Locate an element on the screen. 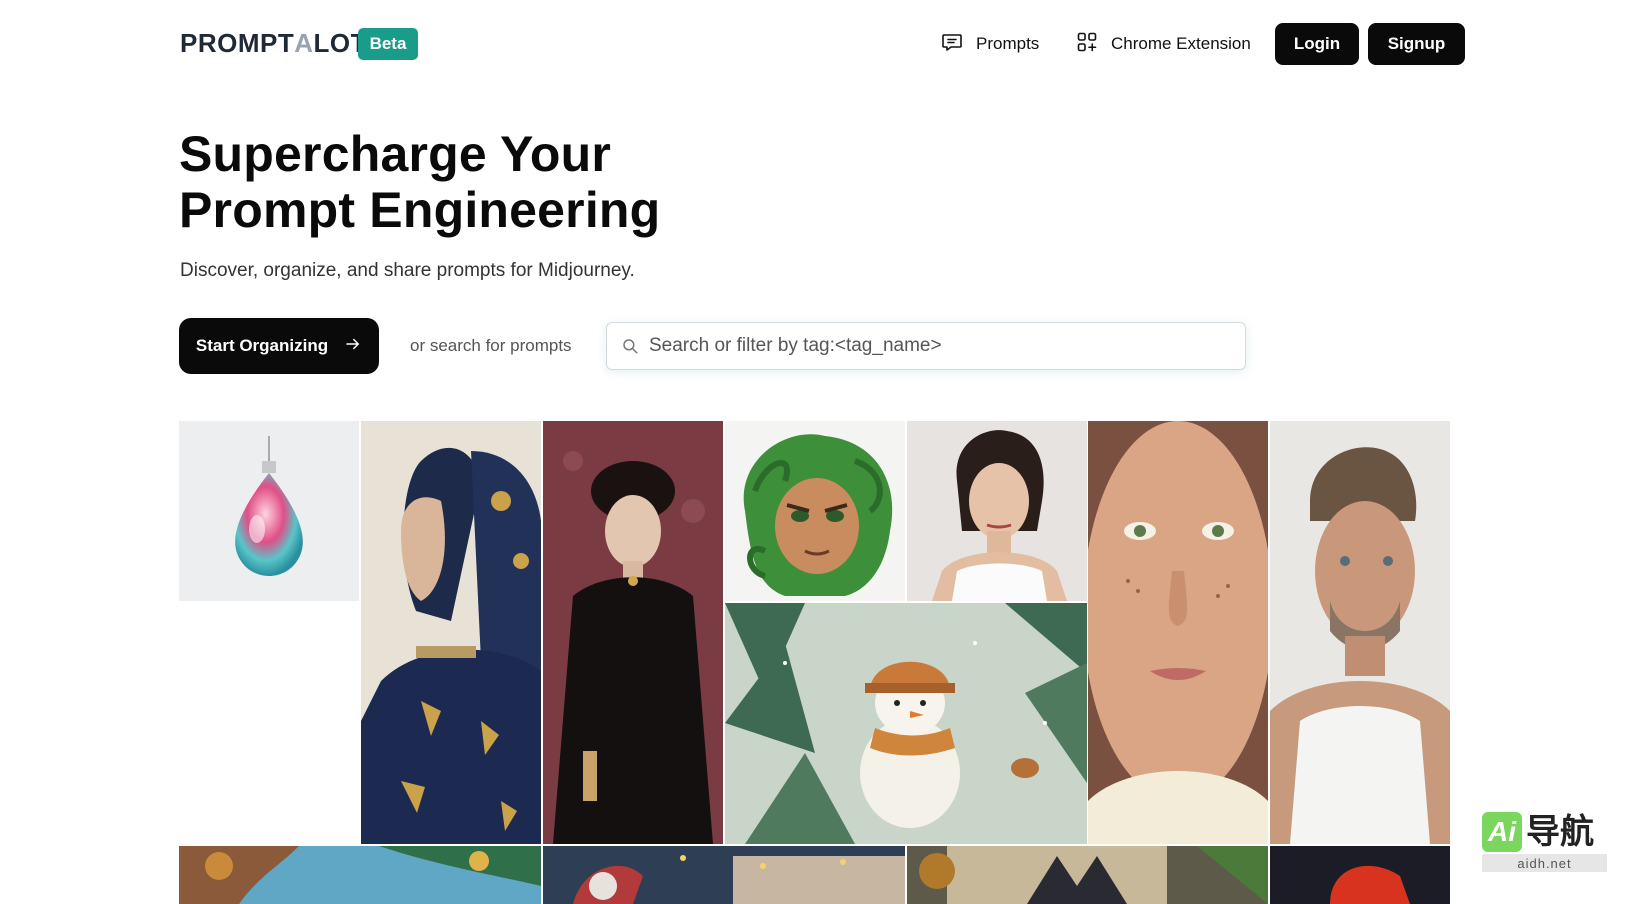 Image resolution: width=1638 pixels, height=904 pixels. fox-painting-image is located at coordinates (1087, 875).